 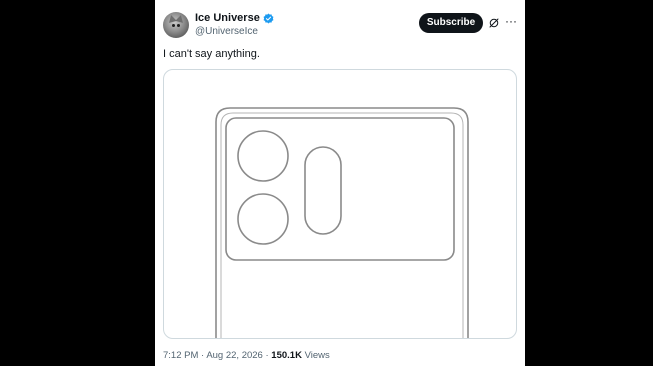 What do you see at coordinates (268, 18) in the screenshot?
I see `verified-badge-icon` at bounding box center [268, 18].